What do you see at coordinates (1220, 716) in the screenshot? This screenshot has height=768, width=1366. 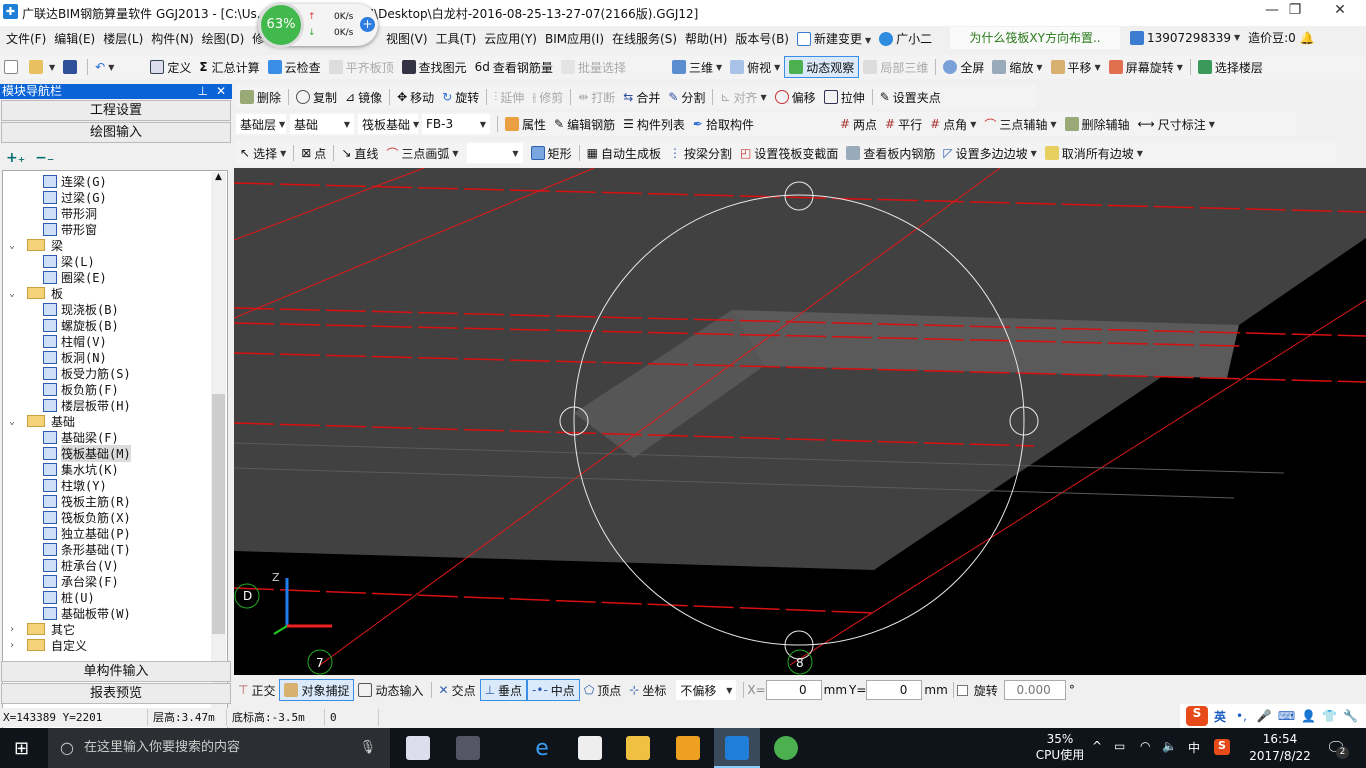 I see `ime-language: 英` at bounding box center [1220, 716].